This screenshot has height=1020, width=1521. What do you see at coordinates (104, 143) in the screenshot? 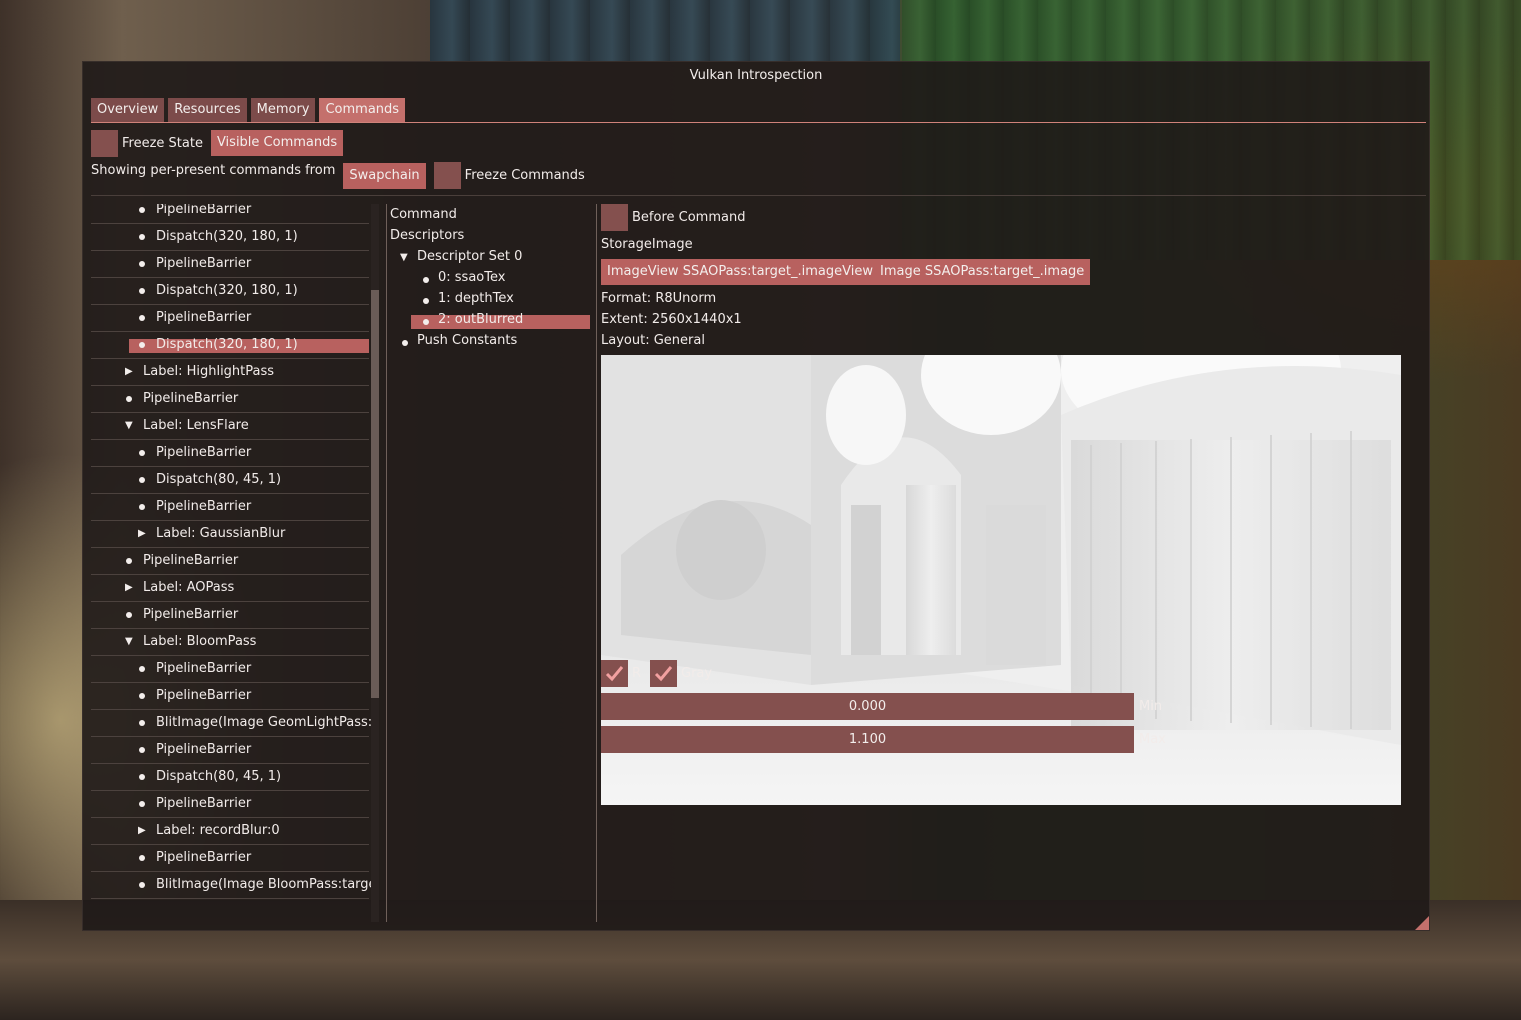
I see `freeze-state-checkbox` at bounding box center [104, 143].